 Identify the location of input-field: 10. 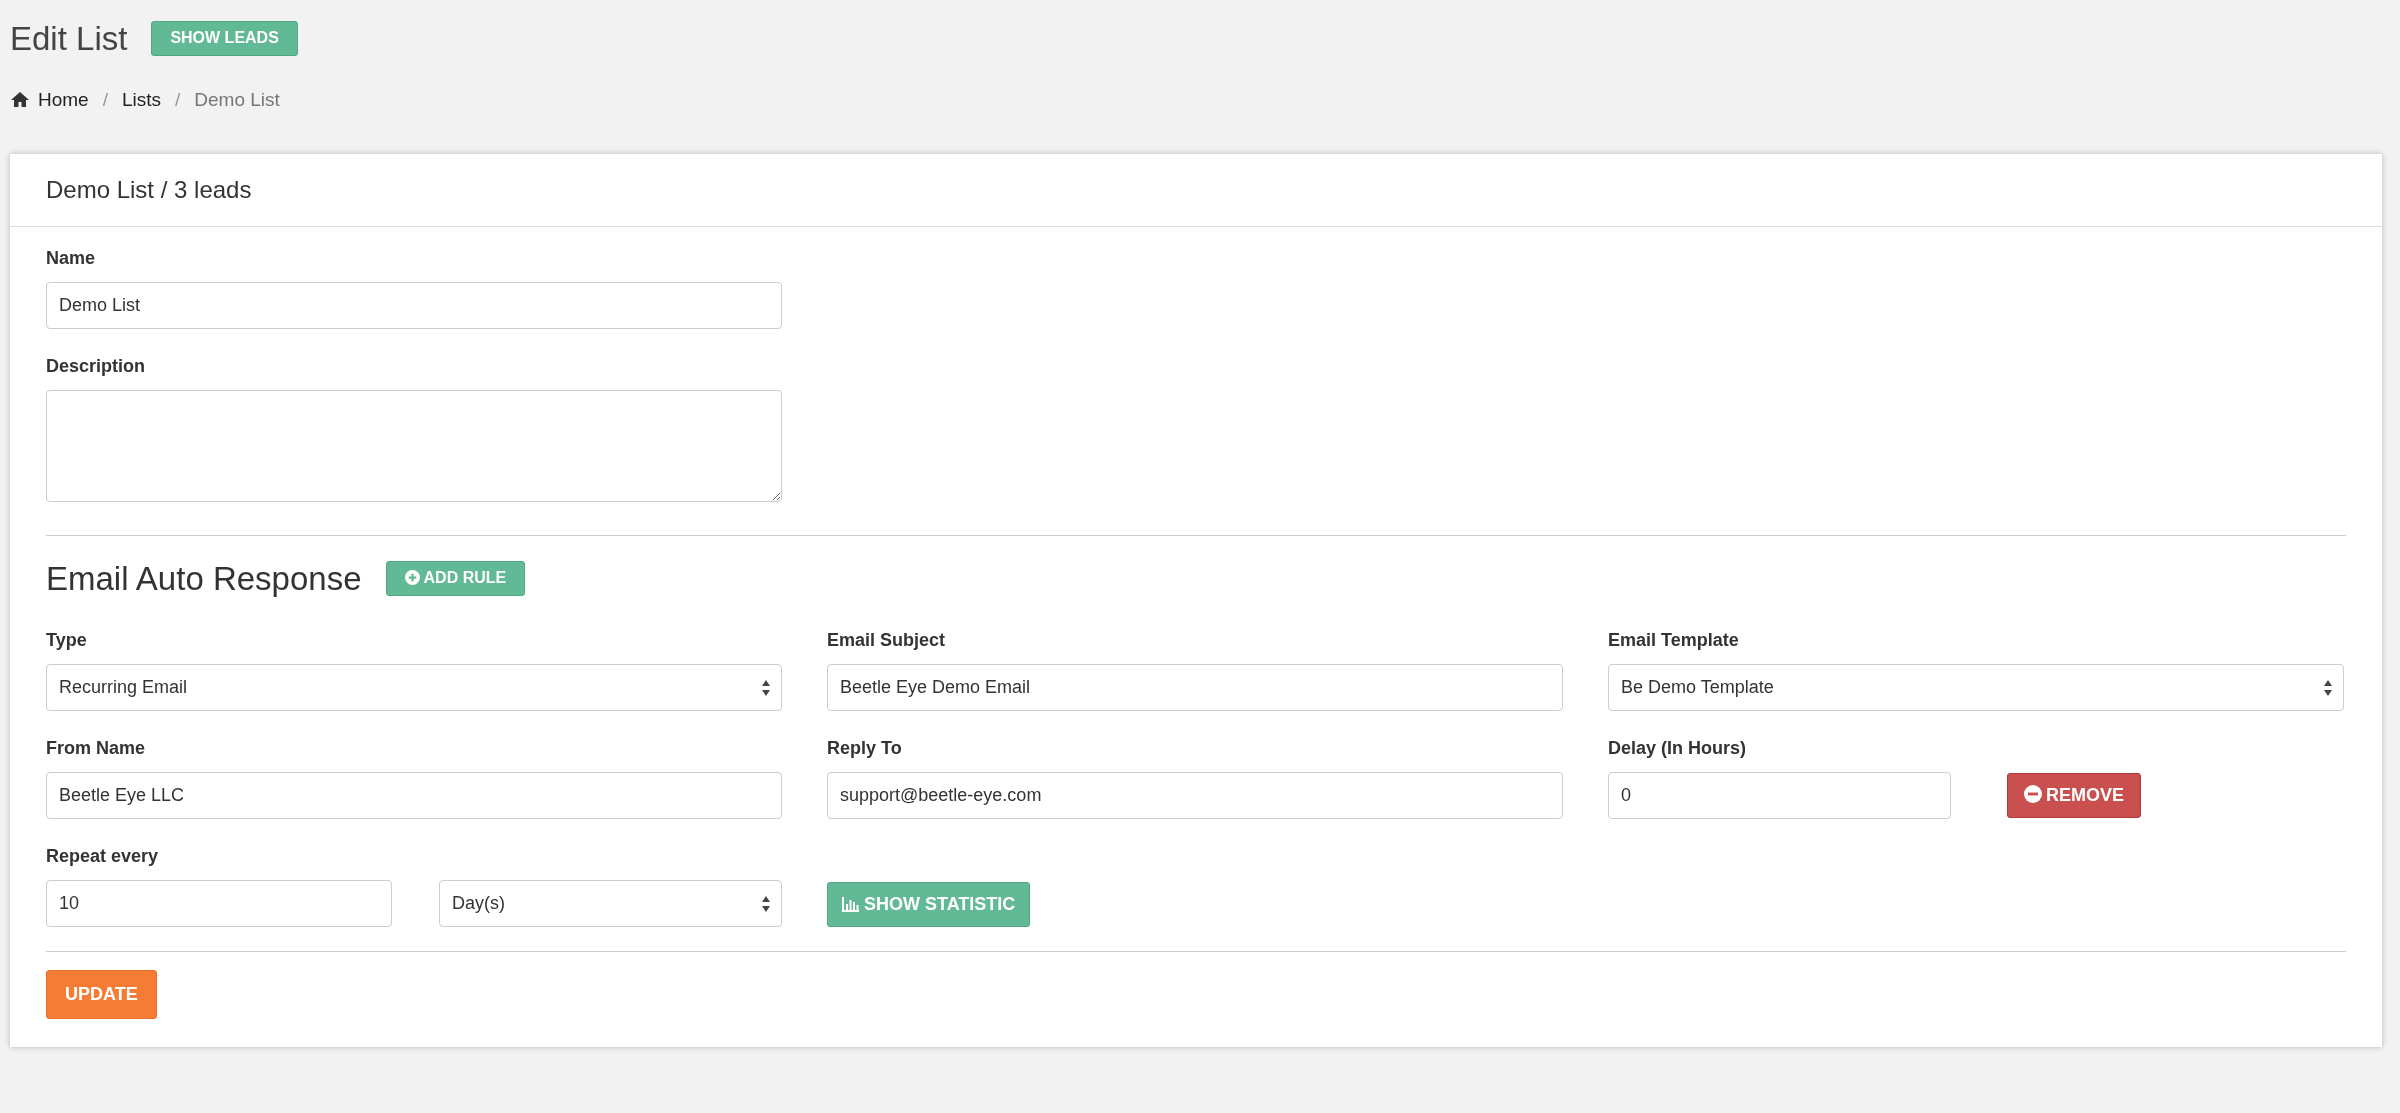
(219, 903).